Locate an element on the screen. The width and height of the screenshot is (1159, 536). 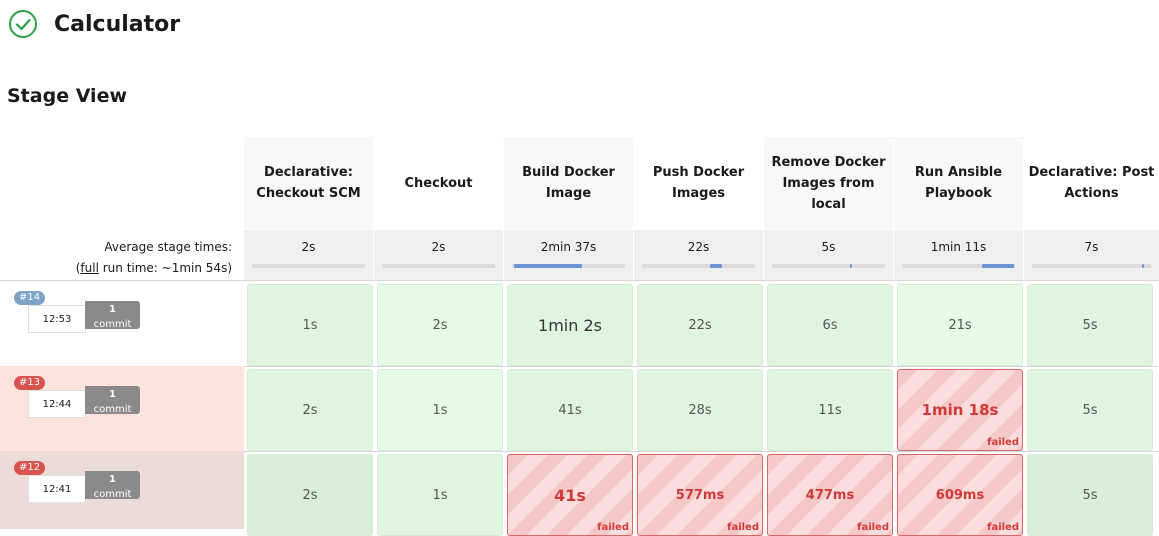
stage-duration: 1min 2s is located at coordinates (570, 325).